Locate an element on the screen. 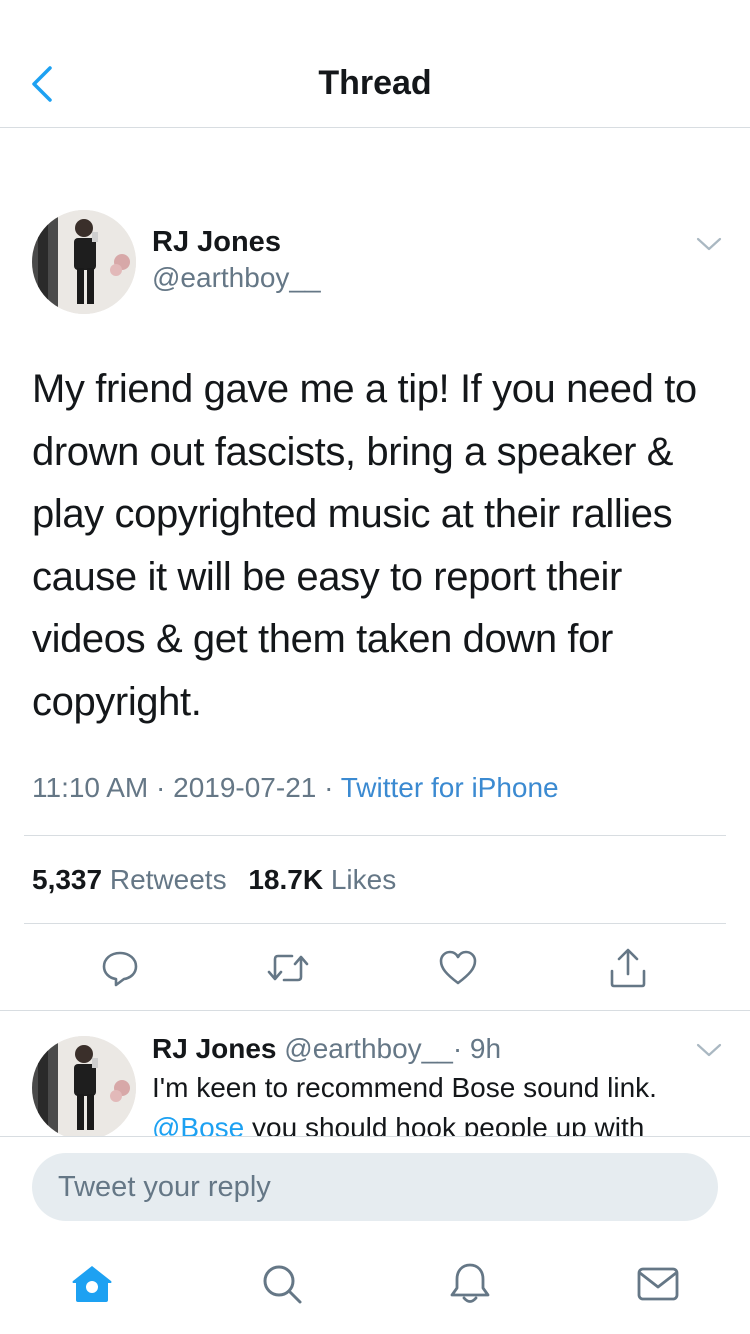 The image size is (750, 1334). page-title: Thread is located at coordinates (375, 83).